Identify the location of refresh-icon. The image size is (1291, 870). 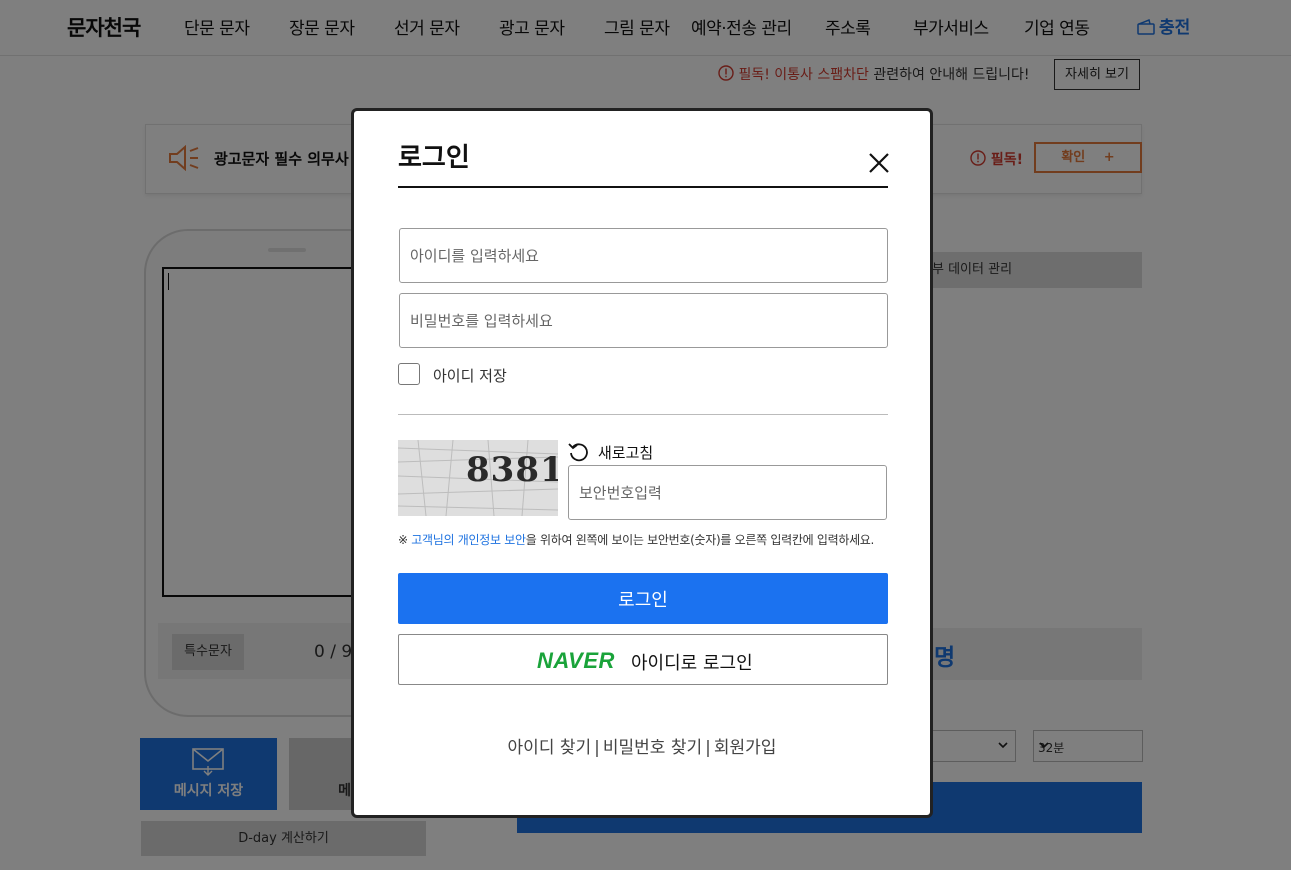
(578, 452).